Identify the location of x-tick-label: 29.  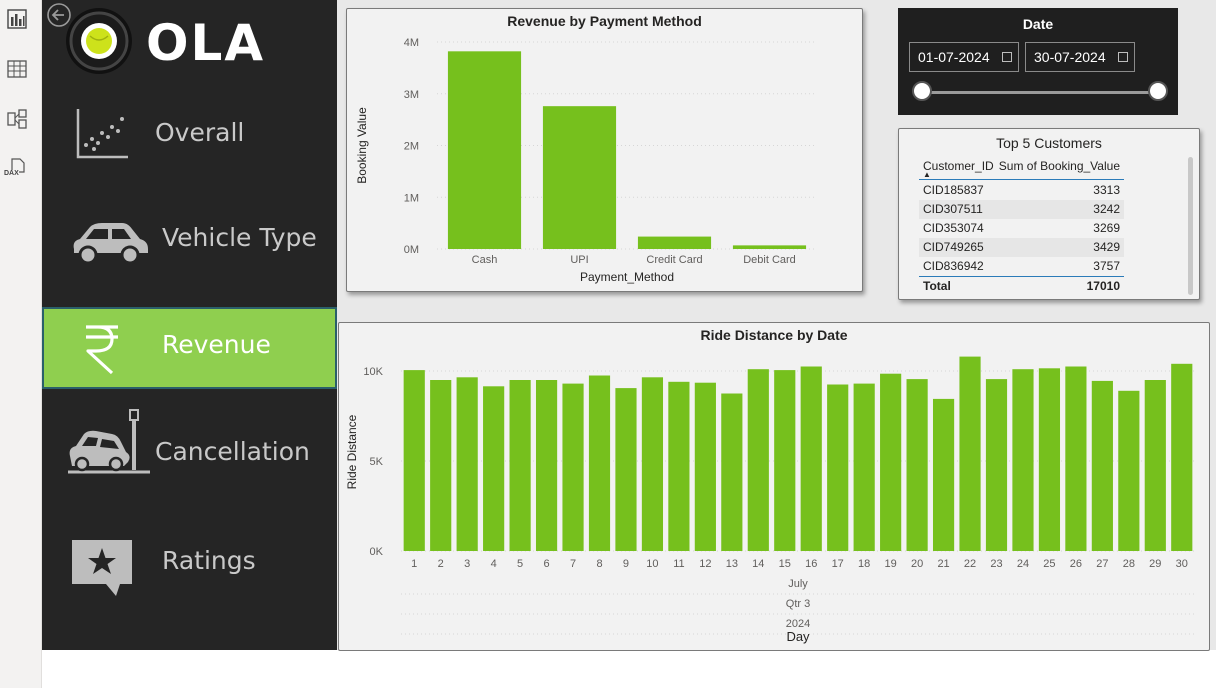
(1155, 564).